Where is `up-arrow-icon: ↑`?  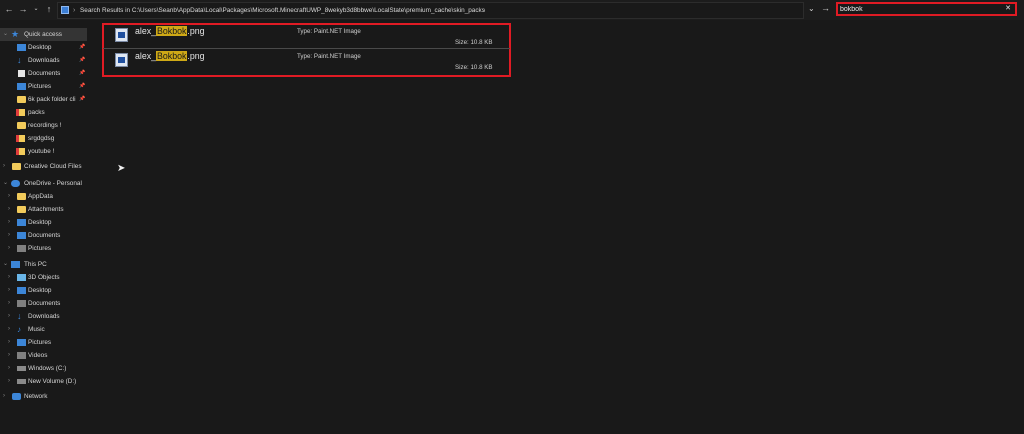
up-arrow-icon: ↑ is located at coordinates (49, 9).